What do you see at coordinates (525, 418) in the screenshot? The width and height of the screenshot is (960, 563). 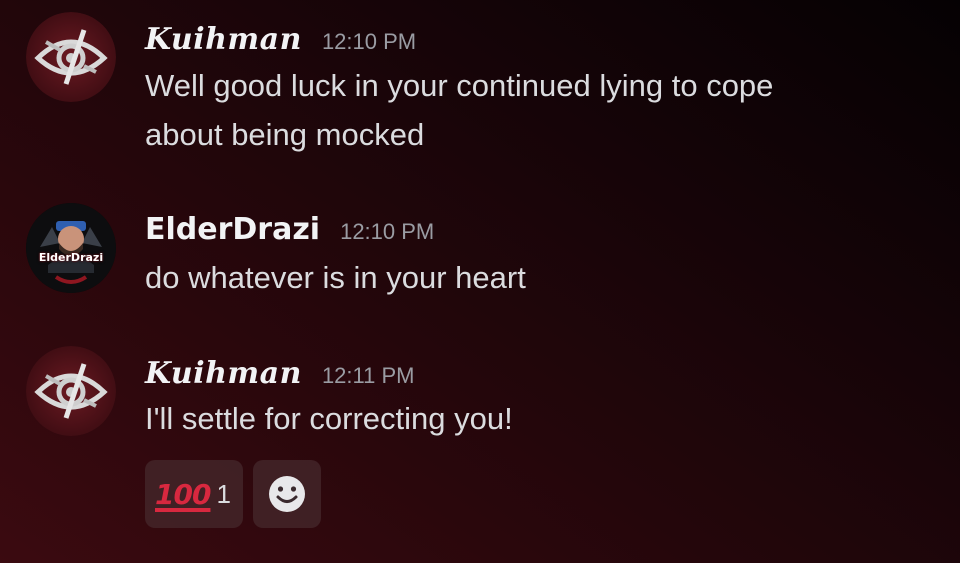 I see `message-content: I'll settle for correcting you!` at bounding box center [525, 418].